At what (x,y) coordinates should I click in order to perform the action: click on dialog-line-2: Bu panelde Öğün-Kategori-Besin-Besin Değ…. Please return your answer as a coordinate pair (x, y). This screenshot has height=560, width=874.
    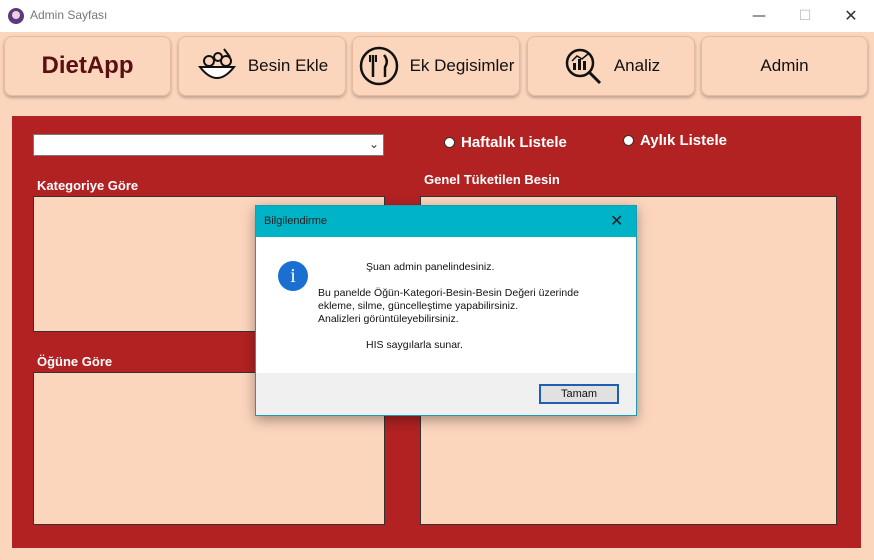
    Looking at the image, I should click on (448, 293).